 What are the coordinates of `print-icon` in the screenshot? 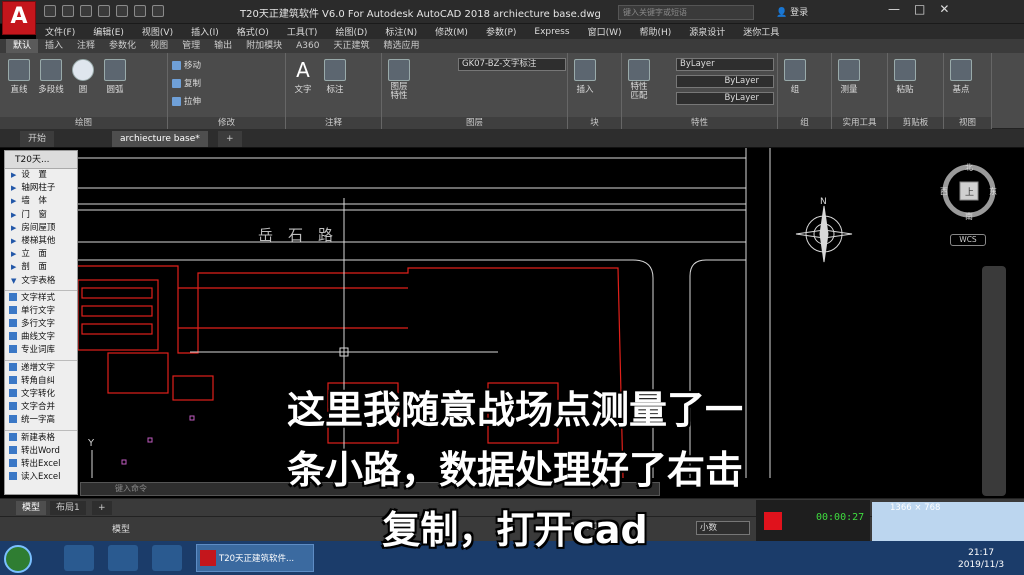 It's located at (122, 11).